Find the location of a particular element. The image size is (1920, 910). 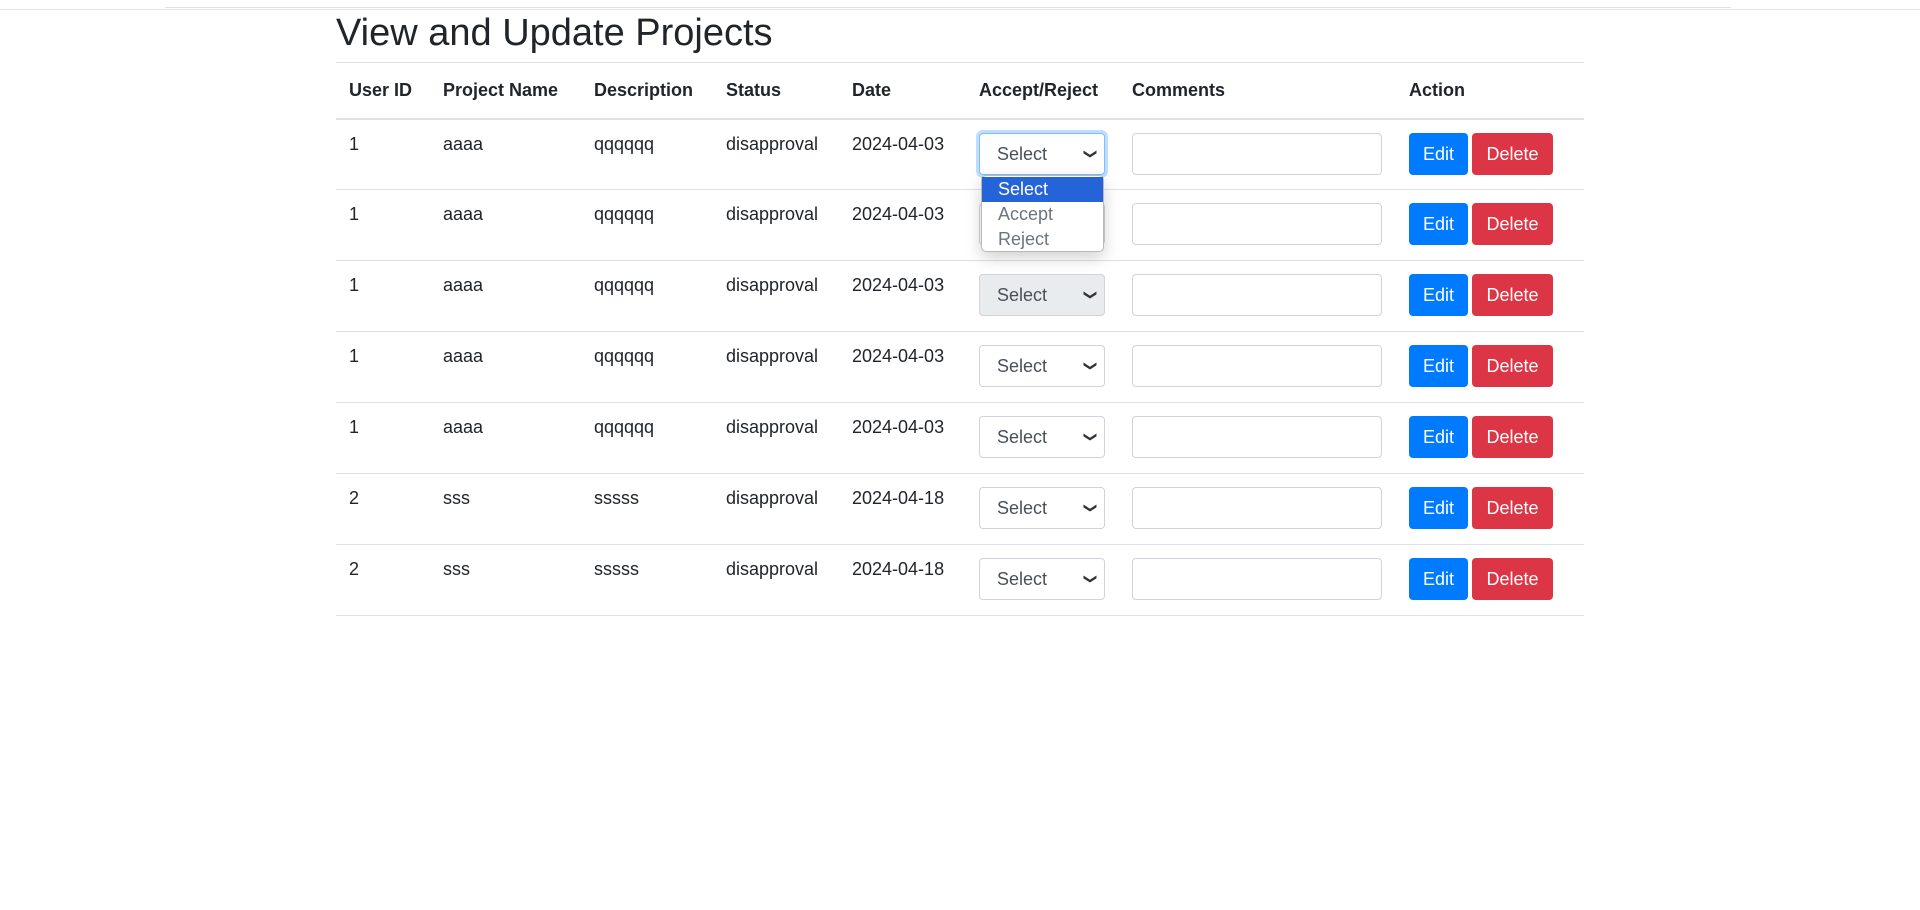

header-comments: Comments is located at coordinates (1257, 91).